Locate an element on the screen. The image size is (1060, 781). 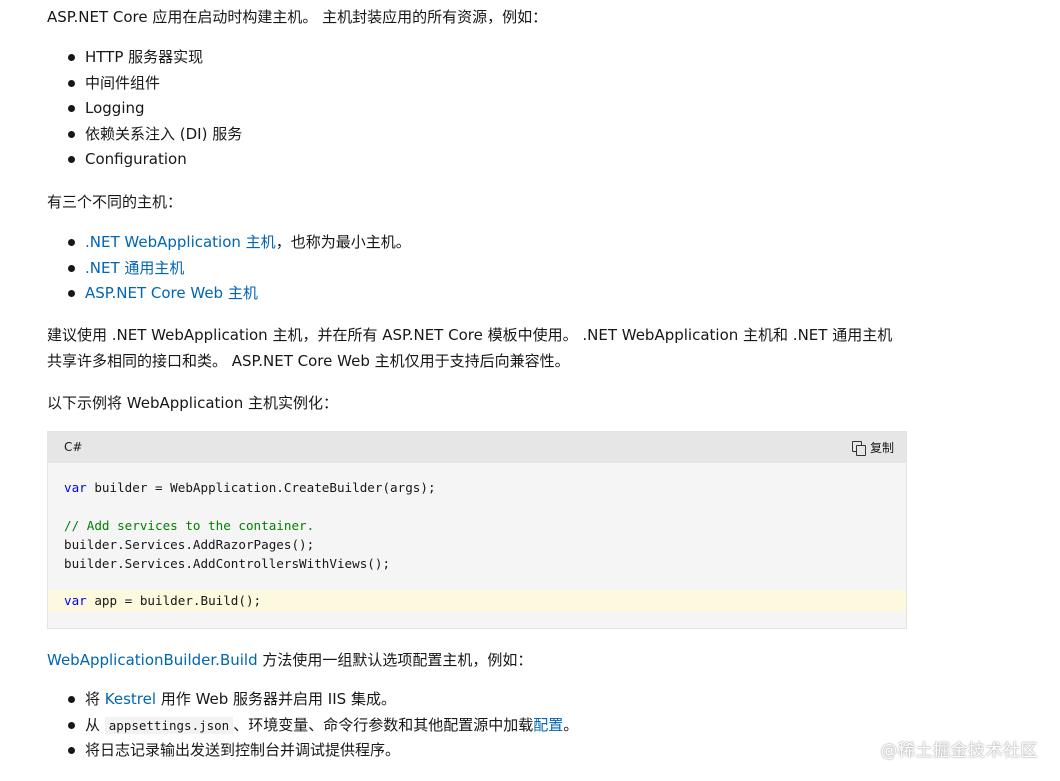
webapplication-host-link: .NET WebApplication 主机 is located at coordinates (180, 242).